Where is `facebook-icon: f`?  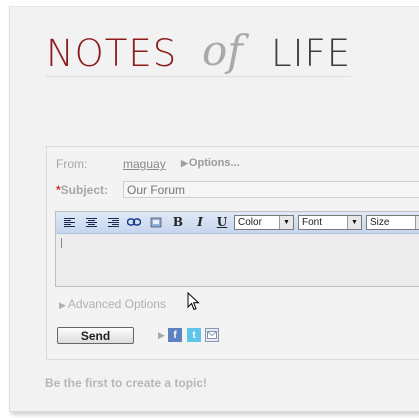 facebook-icon: f is located at coordinates (175, 335).